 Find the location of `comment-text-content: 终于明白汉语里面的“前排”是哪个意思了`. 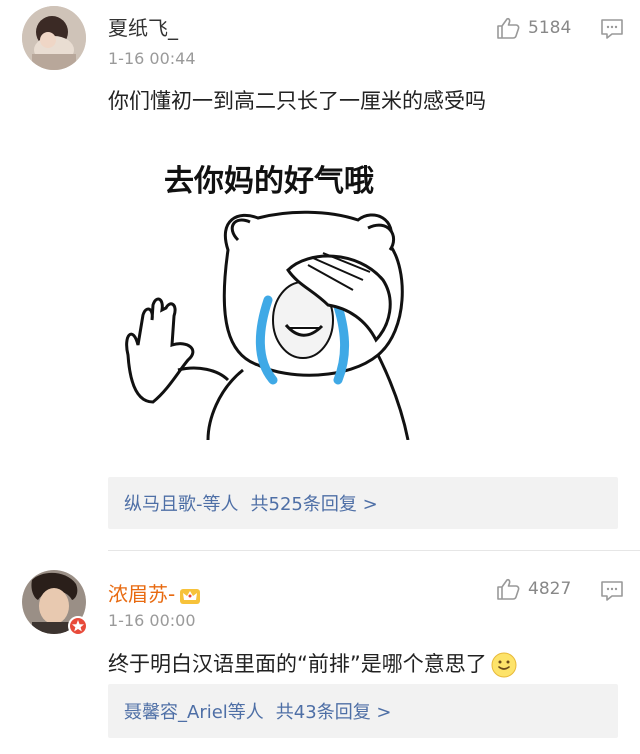

comment-text-content: 终于明白汉语里面的“前排”是哪个意思了 is located at coordinates (297, 664).